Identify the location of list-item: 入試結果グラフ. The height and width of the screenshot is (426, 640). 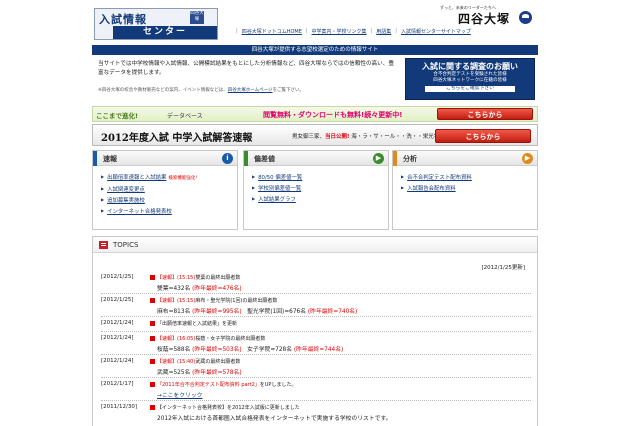
(320, 199).